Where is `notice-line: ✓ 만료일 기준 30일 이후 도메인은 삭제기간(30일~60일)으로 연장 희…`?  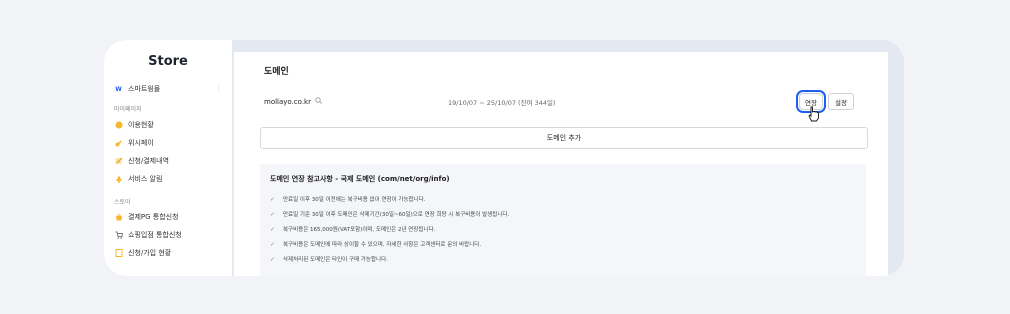
notice-line: ✓ 만료일 기준 30일 이후 도메인은 삭제기간(30일~60일)으로 연장 희… is located at coordinates (390, 214).